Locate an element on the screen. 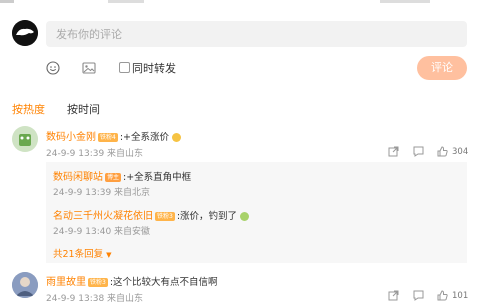  fan-badge: 铁粉4 is located at coordinates (108, 137).